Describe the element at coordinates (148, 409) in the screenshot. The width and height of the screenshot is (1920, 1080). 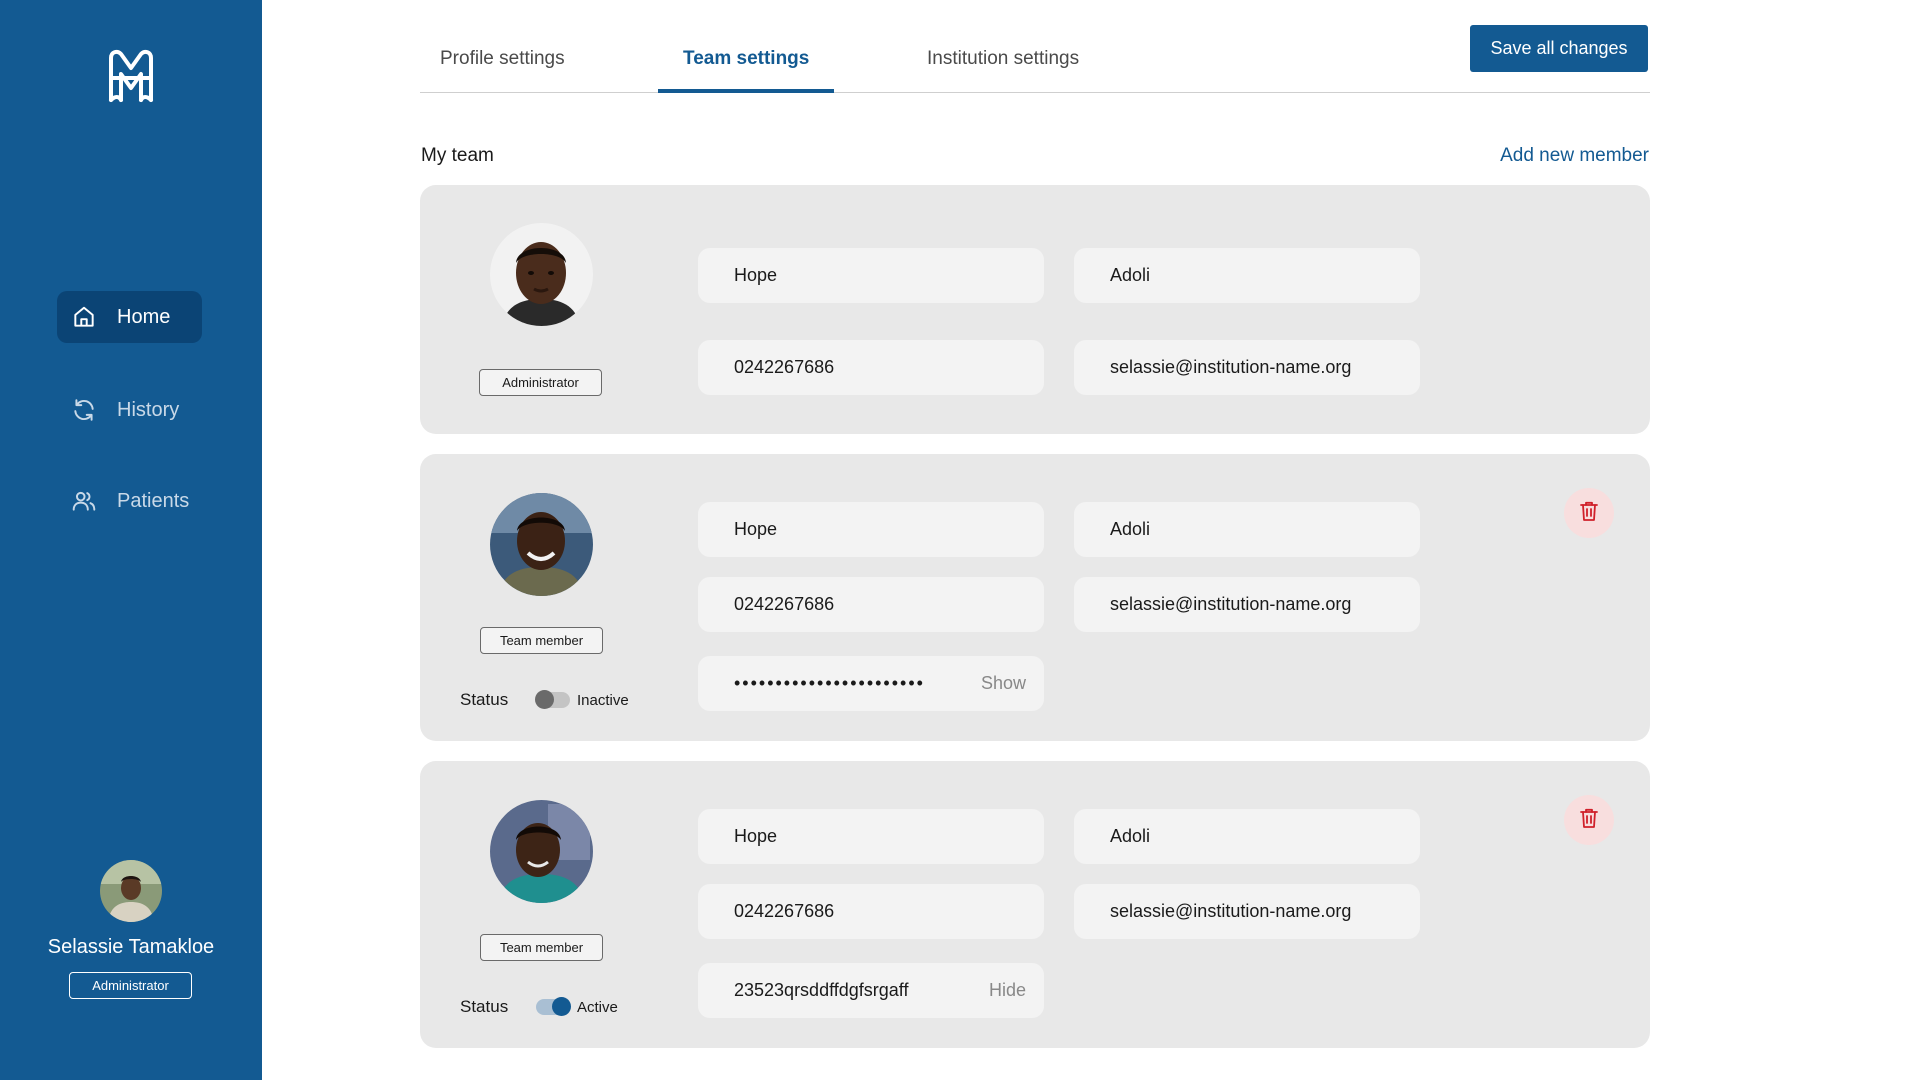
I see `nav-item-label: History` at that location.